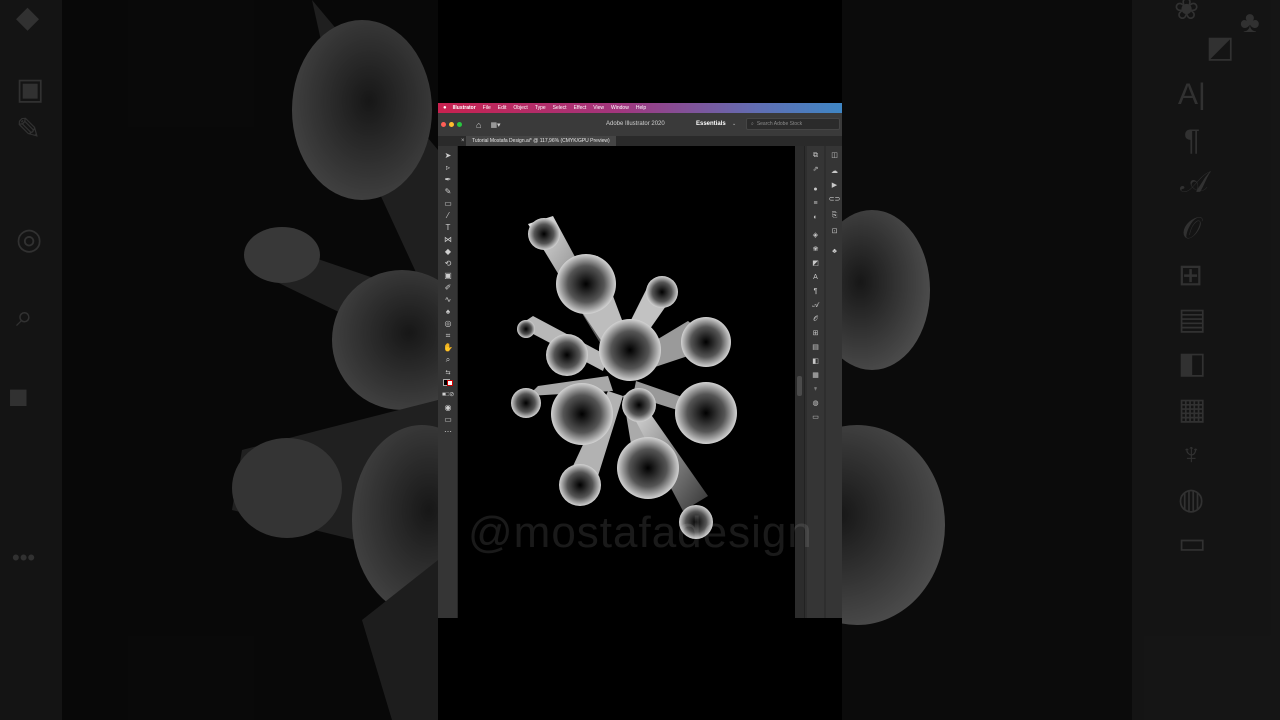 The width and height of the screenshot is (1280, 720). What do you see at coordinates (448, 419) in the screenshot?
I see `screen-mode-icon: ▭` at bounding box center [448, 419].